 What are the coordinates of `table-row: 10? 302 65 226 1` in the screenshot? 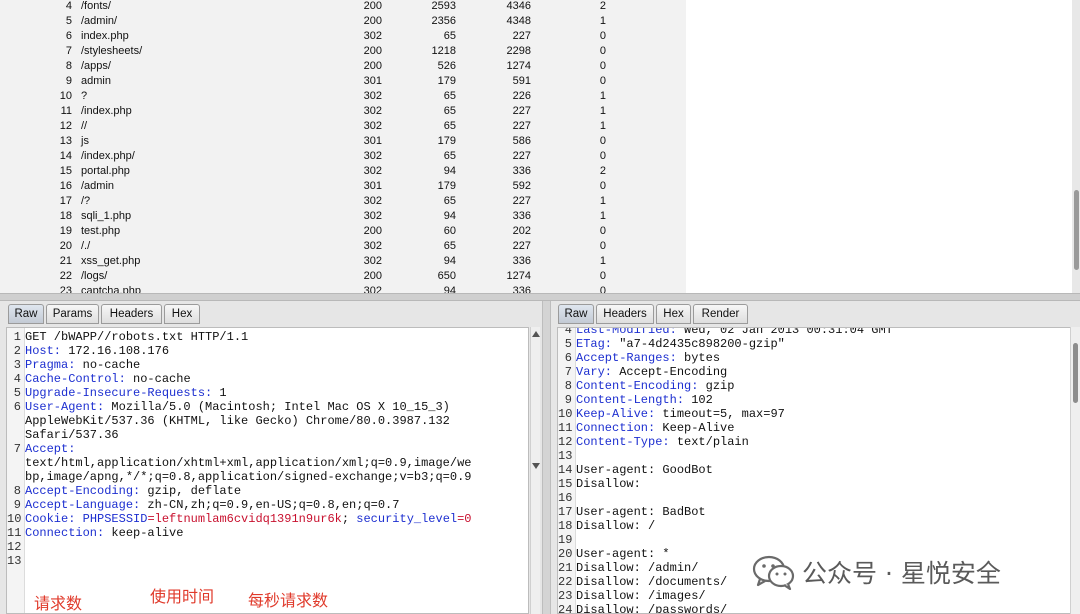 It's located at (343, 96).